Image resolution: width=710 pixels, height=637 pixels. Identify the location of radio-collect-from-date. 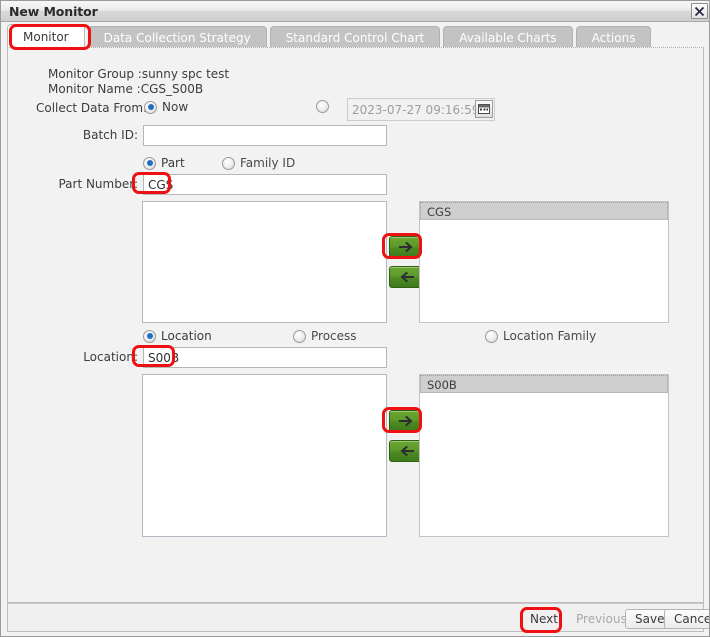
(325, 106).